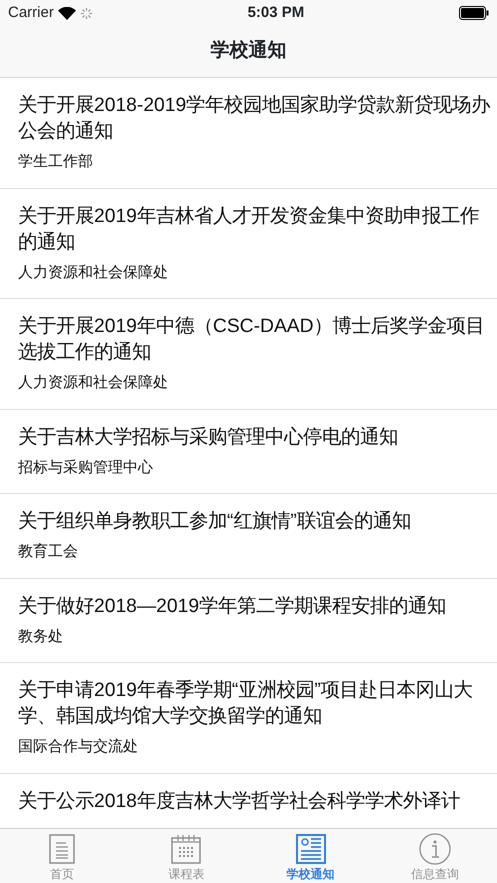  I want to click on notice-title: 关于做好2018—2019学年第二学期课程安排的通知, so click(233, 606).